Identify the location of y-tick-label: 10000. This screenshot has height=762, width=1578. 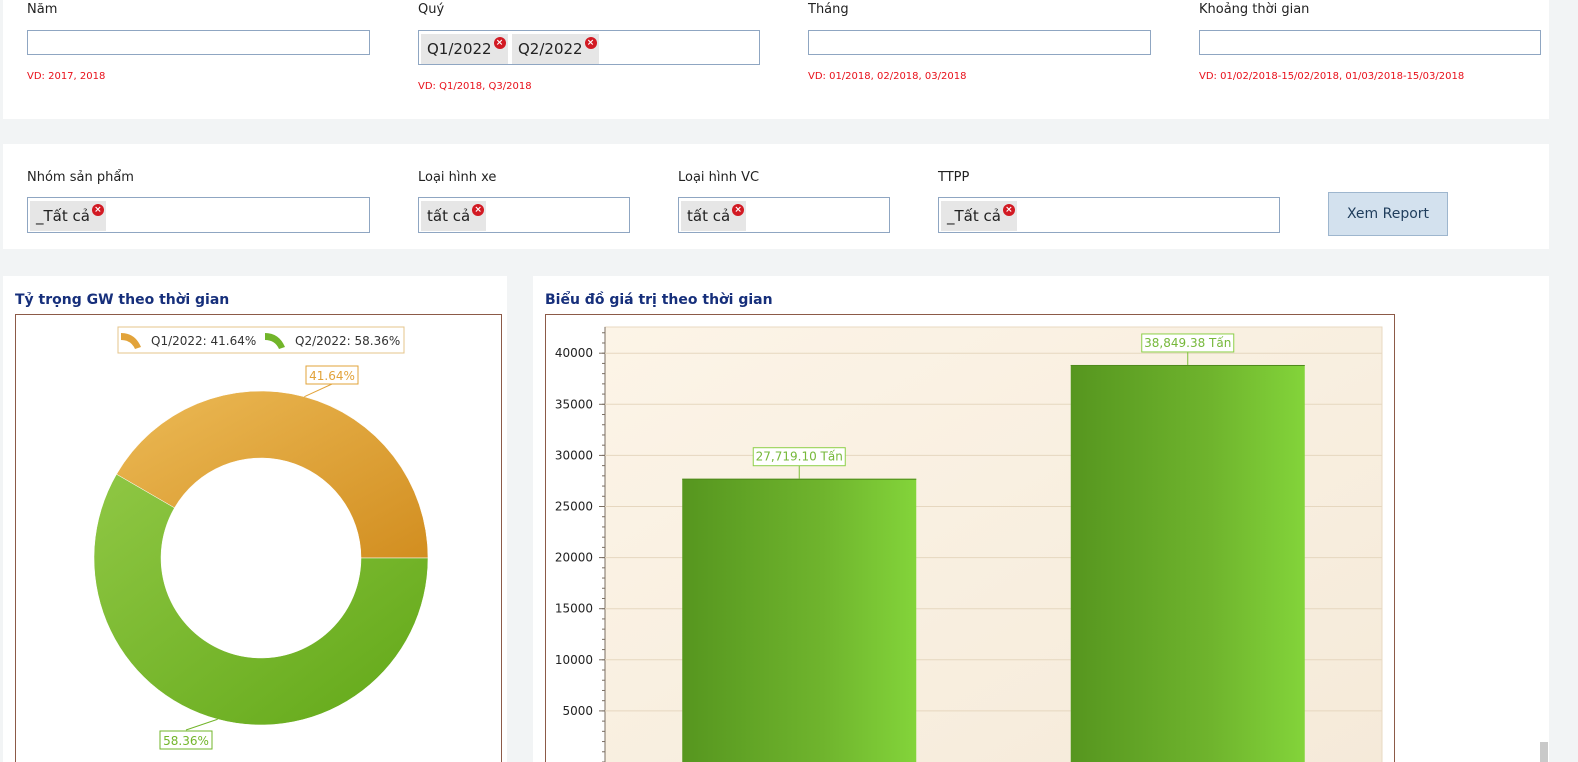
(574, 660).